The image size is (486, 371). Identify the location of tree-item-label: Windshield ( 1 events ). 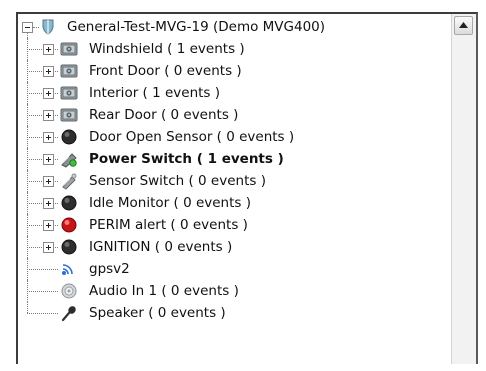
(167, 49).